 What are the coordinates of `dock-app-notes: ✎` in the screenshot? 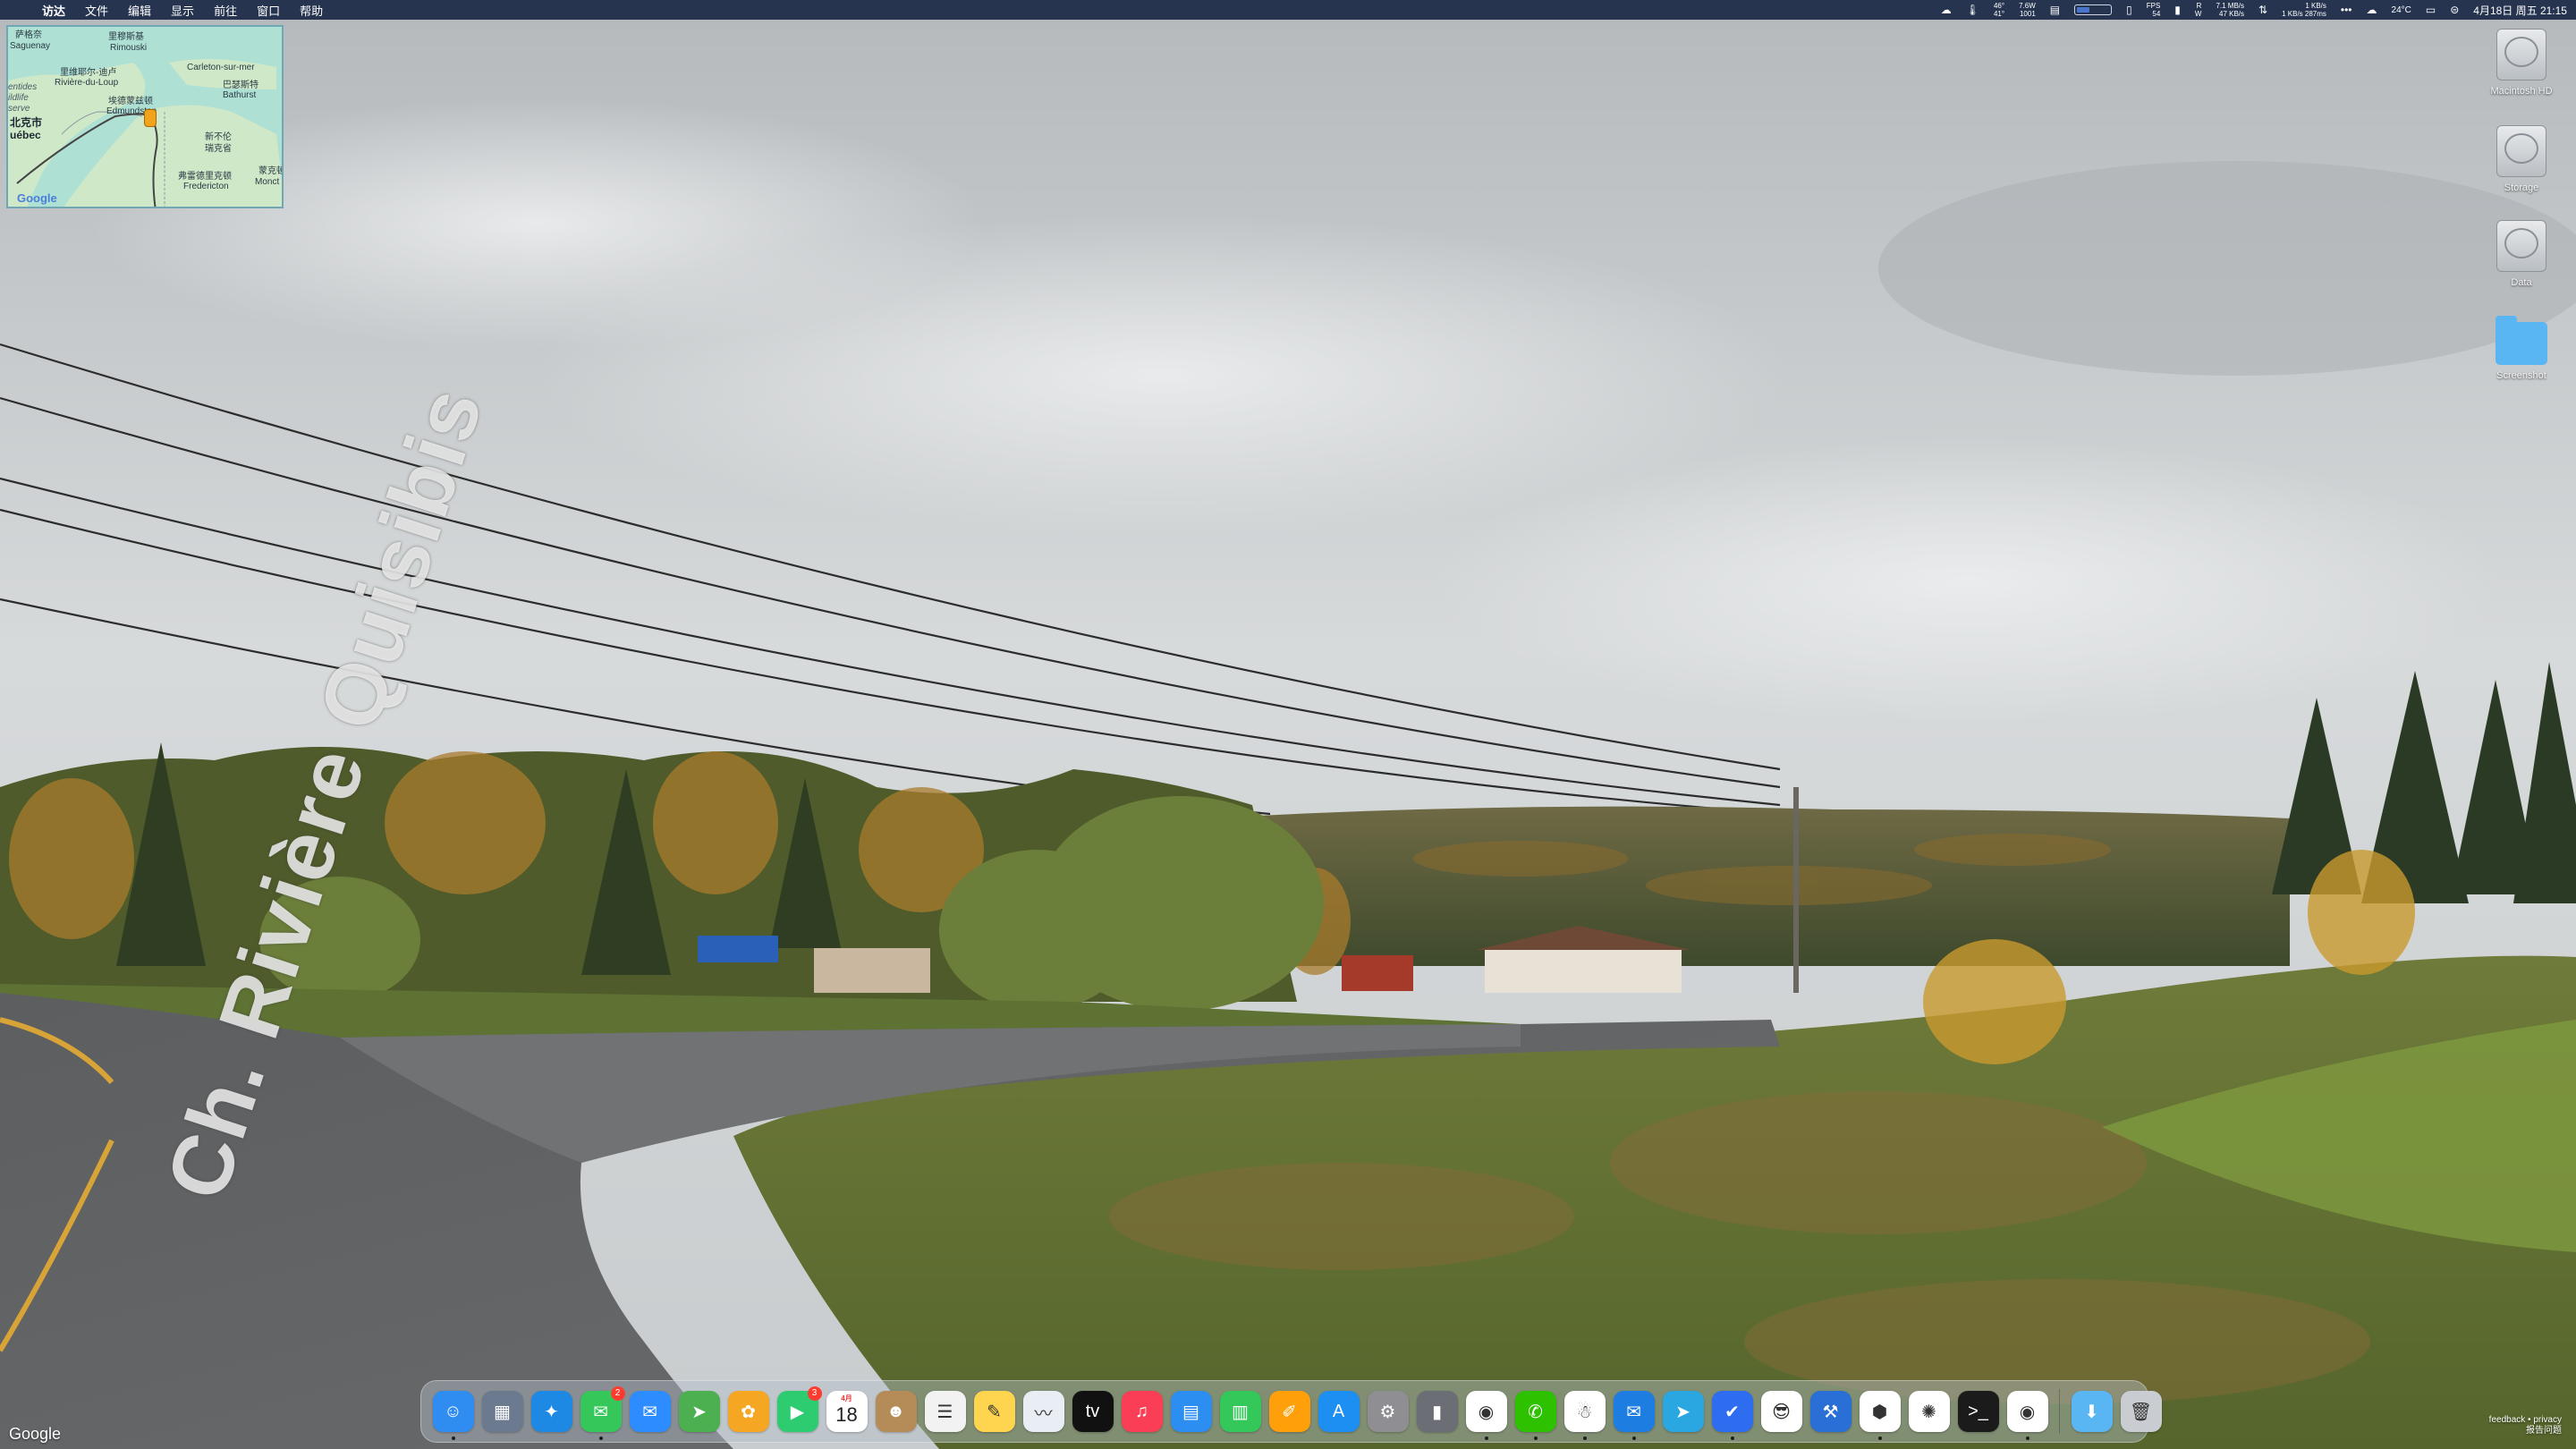 It's located at (994, 1411).